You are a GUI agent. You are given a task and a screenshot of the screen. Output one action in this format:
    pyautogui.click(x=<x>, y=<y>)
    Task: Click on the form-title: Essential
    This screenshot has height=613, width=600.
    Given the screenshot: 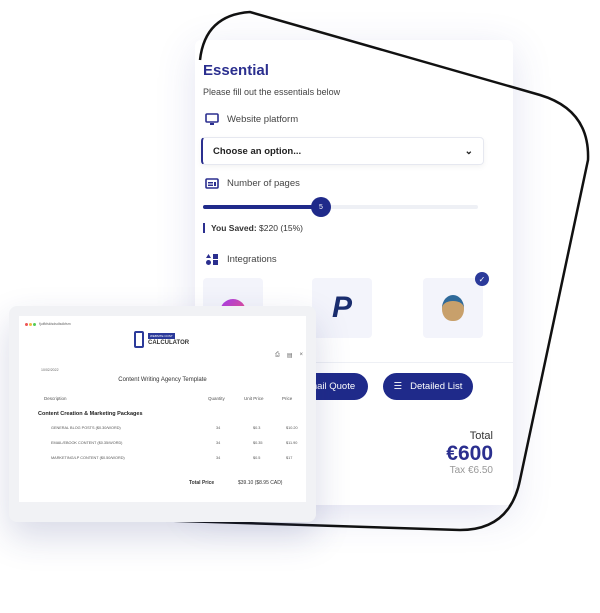 What is the action you would take?
    pyautogui.click(x=236, y=70)
    